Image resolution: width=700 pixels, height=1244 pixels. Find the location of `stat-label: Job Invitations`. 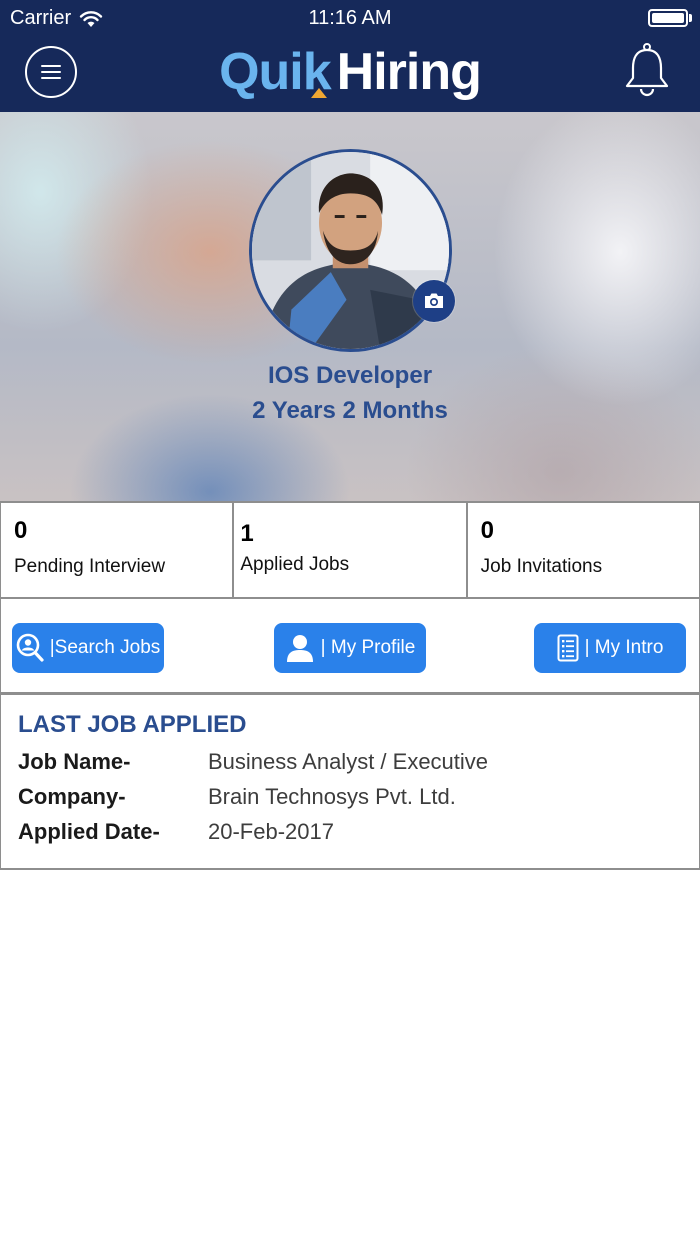

stat-label: Job Invitations is located at coordinates (541, 566).